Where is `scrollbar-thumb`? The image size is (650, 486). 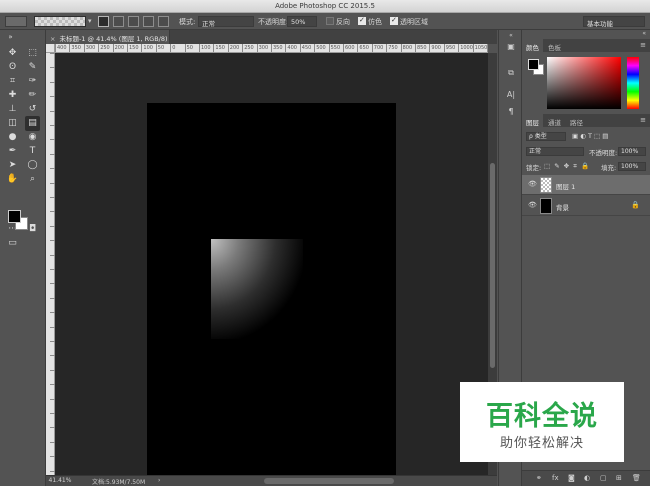
scrollbar-thumb is located at coordinates (492, 265).